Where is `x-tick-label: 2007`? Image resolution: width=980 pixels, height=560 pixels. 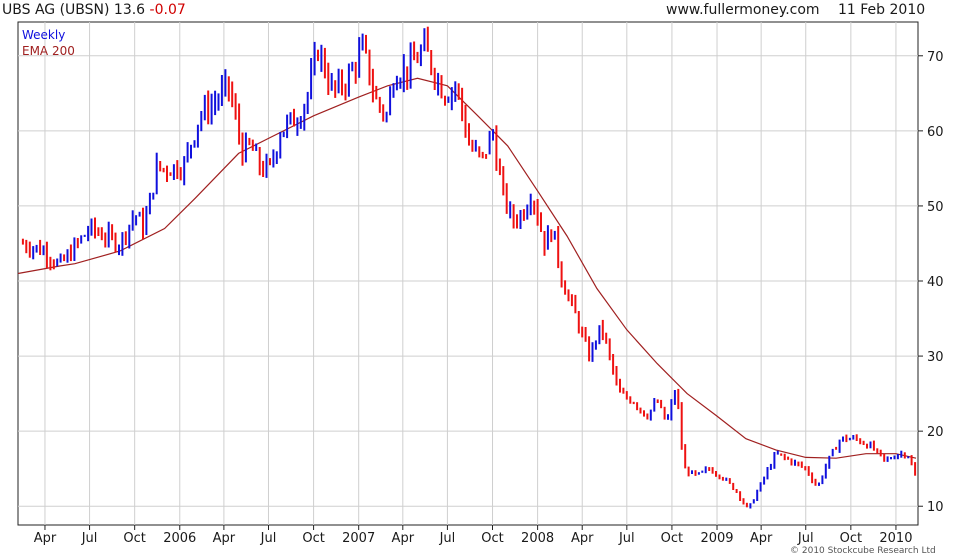 x-tick-label: 2007 is located at coordinates (358, 538).